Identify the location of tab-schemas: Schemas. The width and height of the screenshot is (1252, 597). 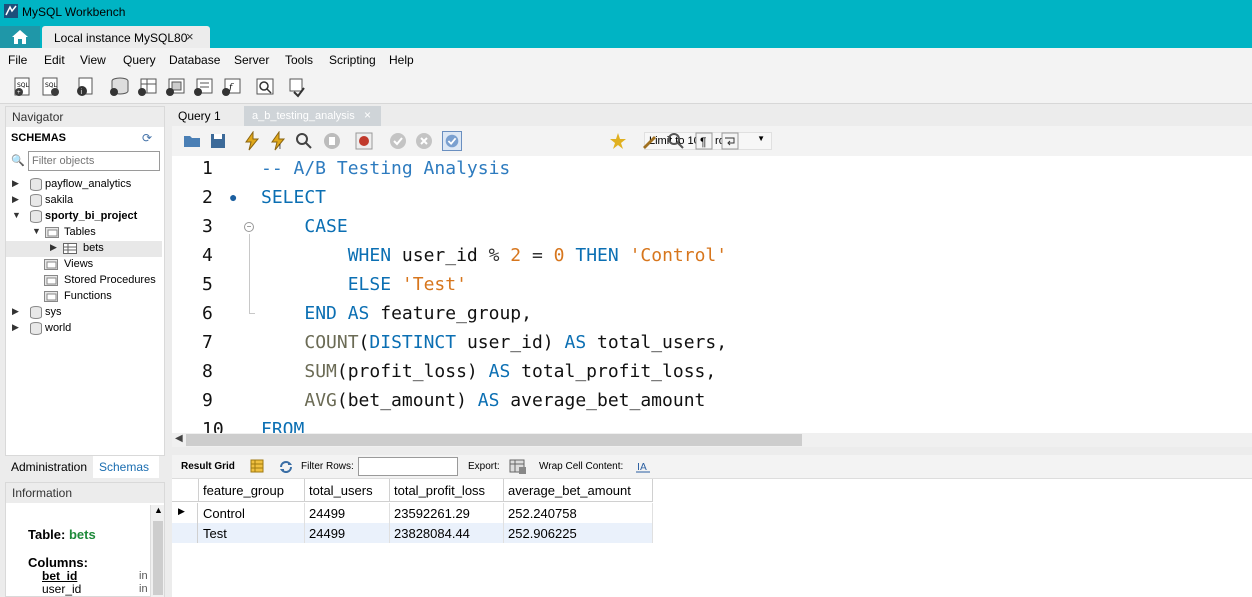
(126, 467).